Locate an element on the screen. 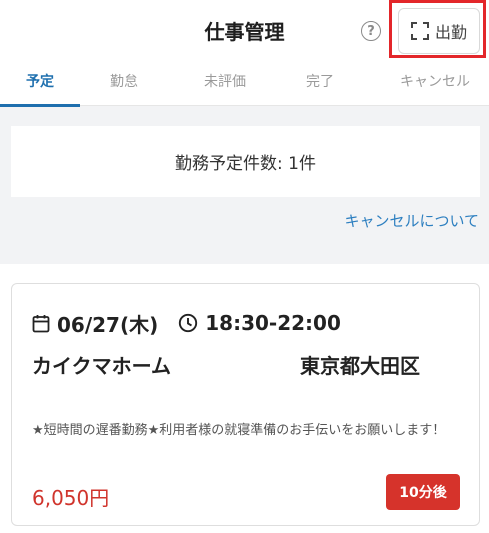 The height and width of the screenshot is (533, 489). scheduled-count-text: 勤務予定件数: 1件 is located at coordinates (245, 164).